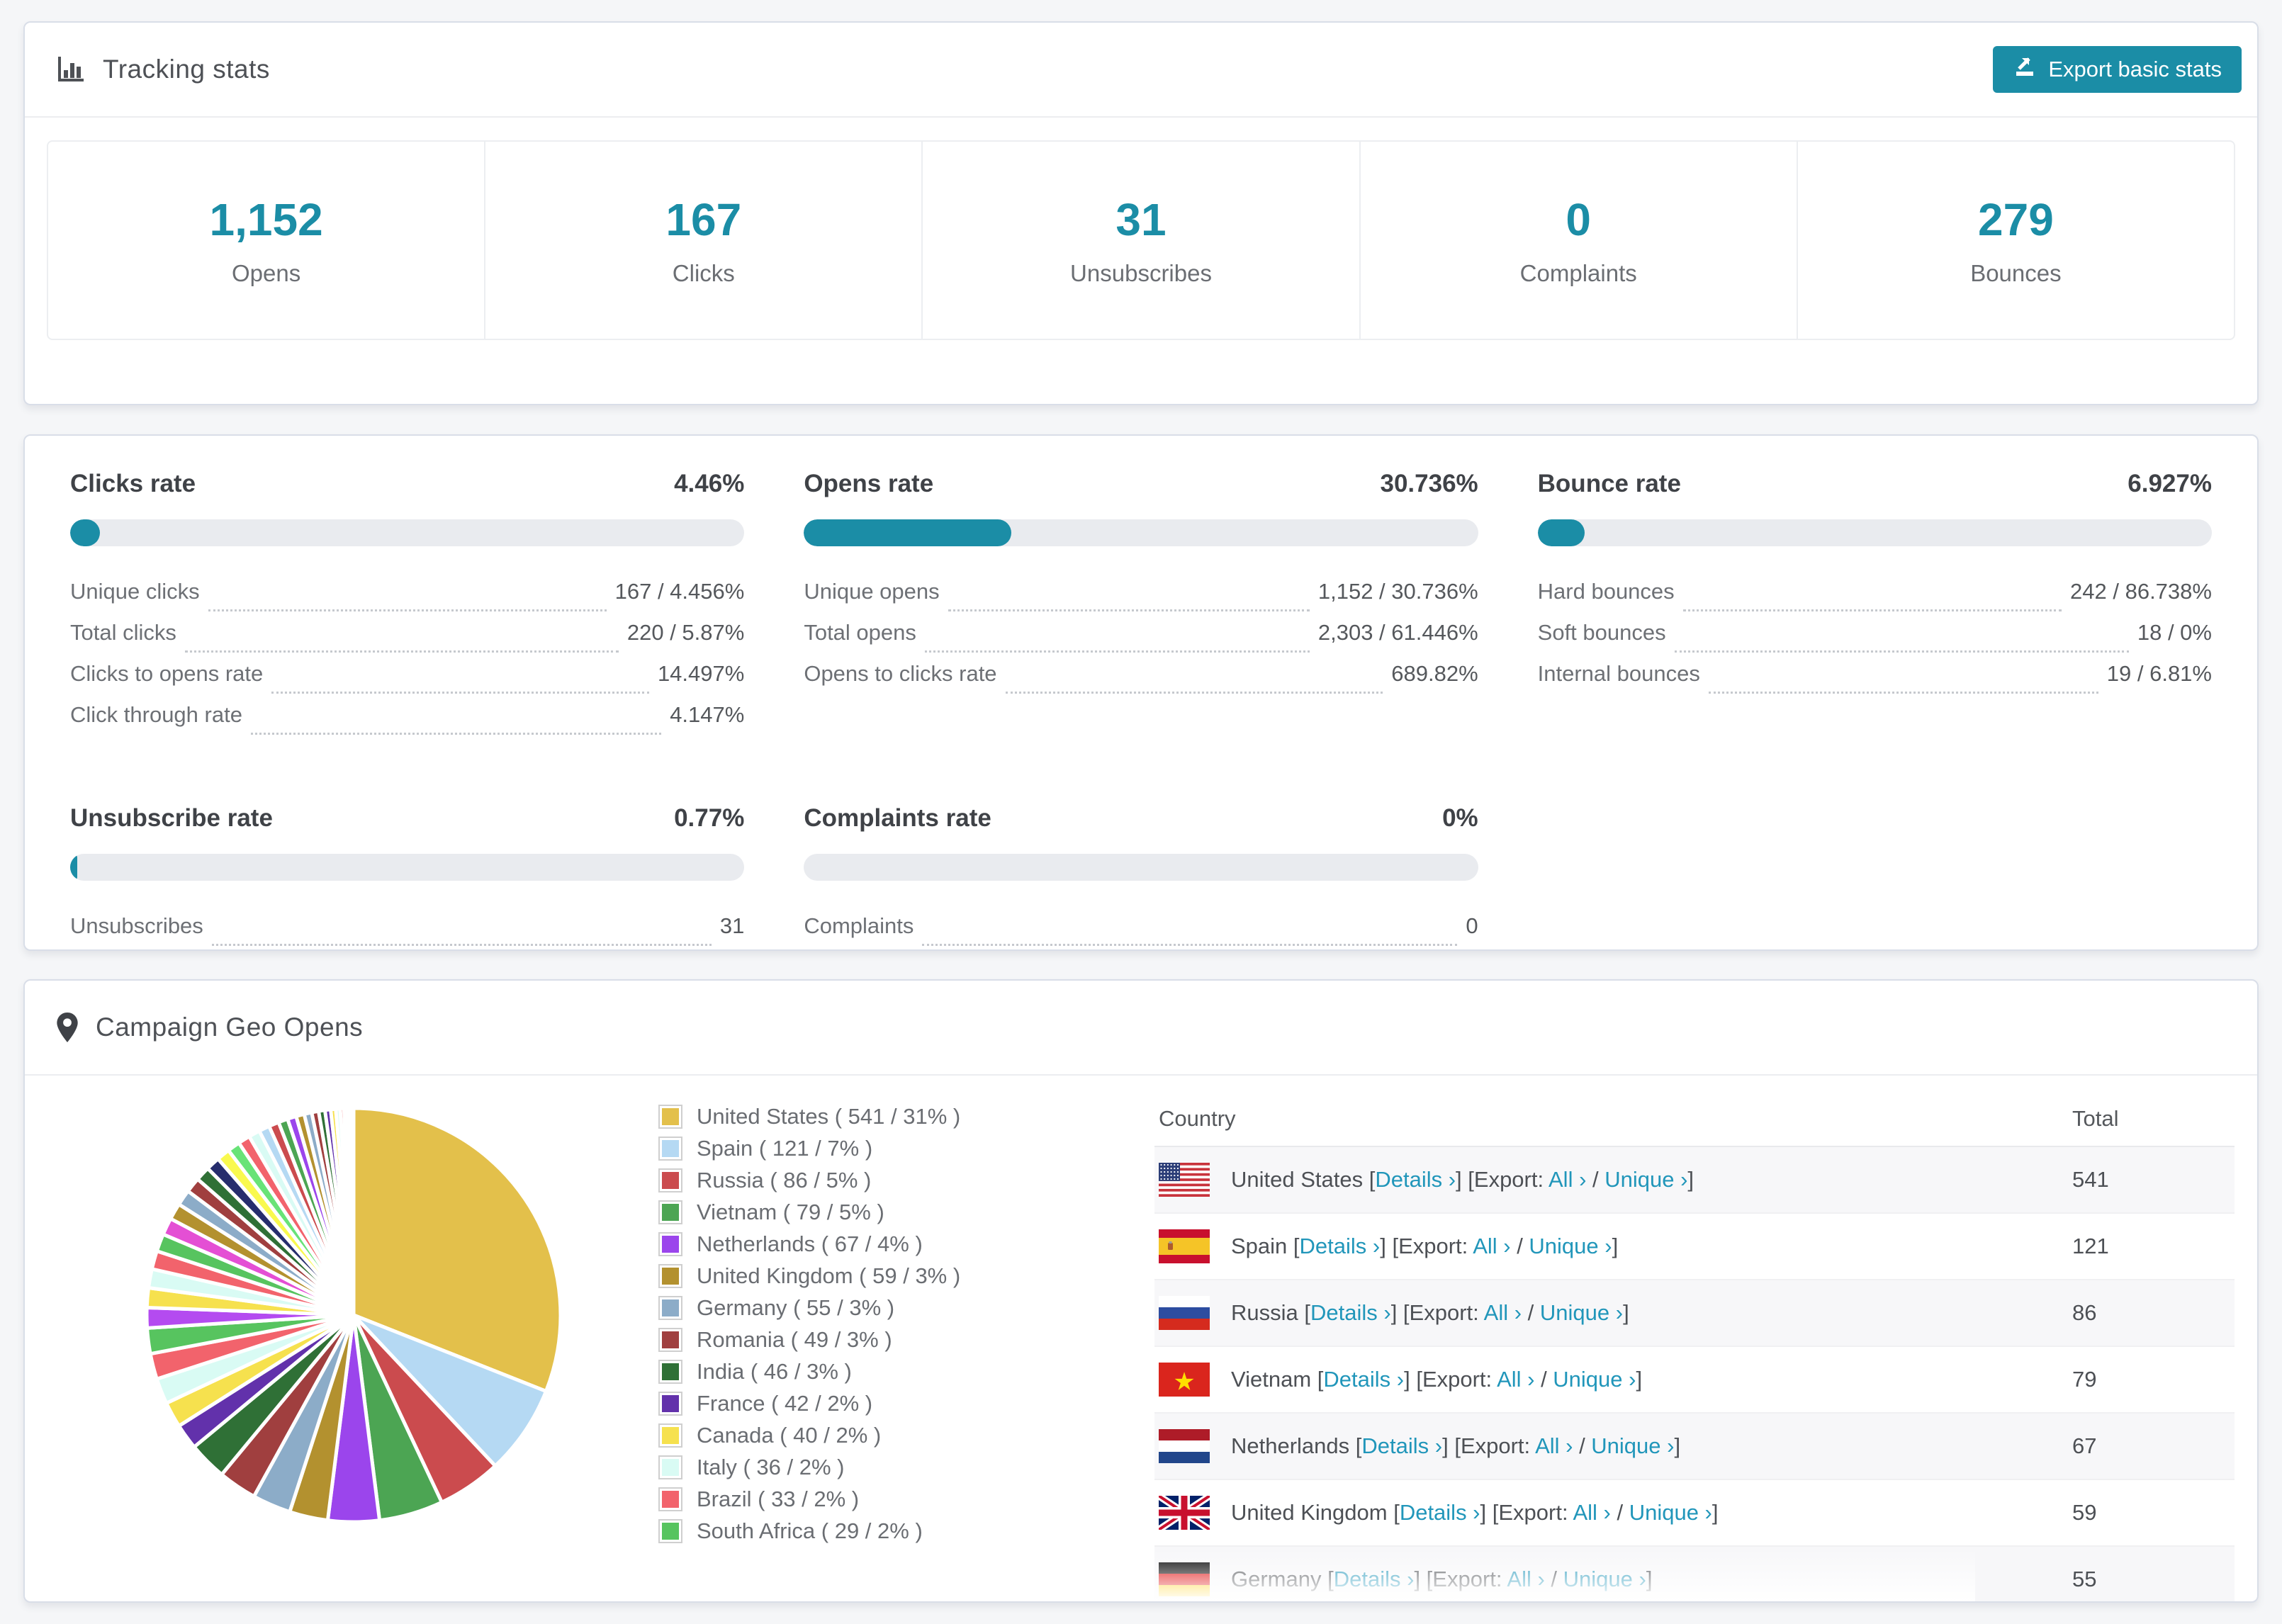 This screenshot has height=1624, width=2282. Describe the element at coordinates (1875, 640) in the screenshot. I see `rate-row-soft-bounces: Soft bounces 18 / 0%` at that location.